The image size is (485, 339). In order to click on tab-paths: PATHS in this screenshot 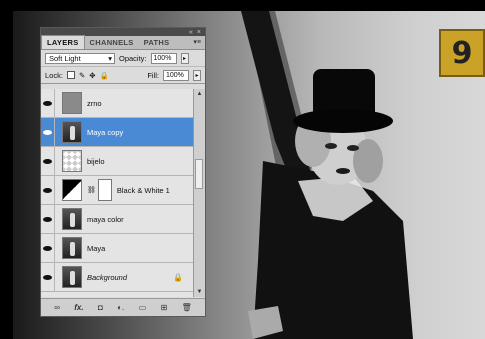, I will do `click(157, 42)`.